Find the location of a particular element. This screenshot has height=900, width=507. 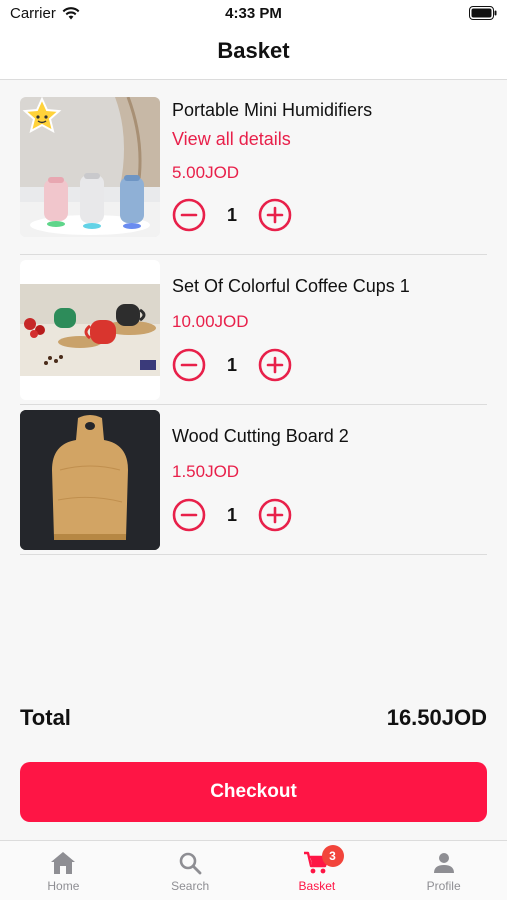

tab-home: Home is located at coordinates (63, 870).